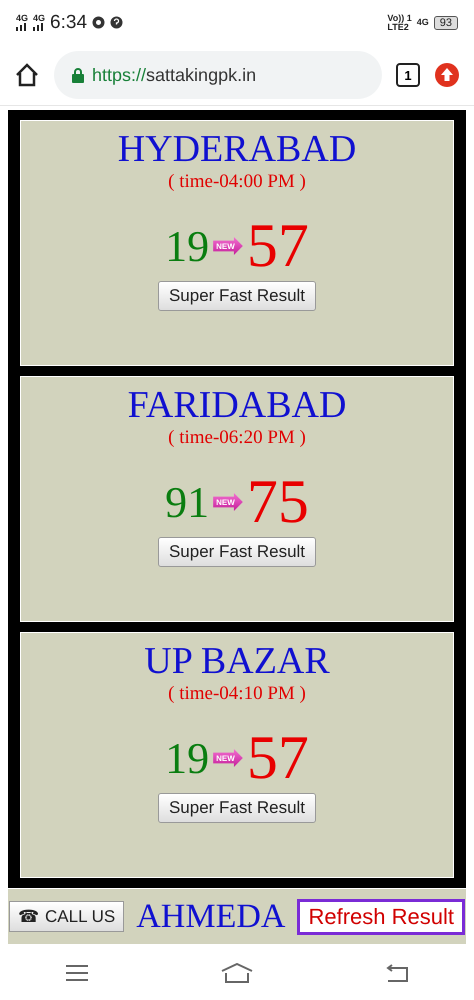 Image resolution: width=474 pixels, height=1000 pixels. Describe the element at coordinates (237, 438) in the screenshot. I see `result-time: ( time-06:20 PM )` at that location.